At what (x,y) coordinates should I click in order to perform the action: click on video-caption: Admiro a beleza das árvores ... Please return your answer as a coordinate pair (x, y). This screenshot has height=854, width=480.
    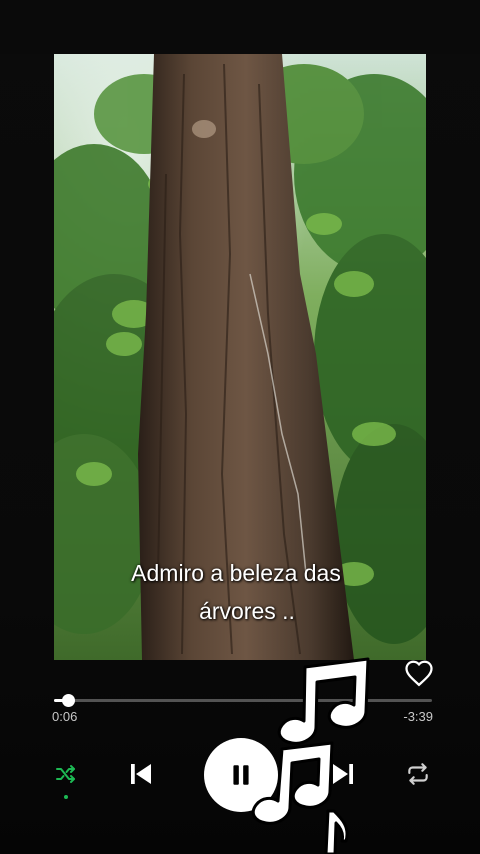
    Looking at the image, I should click on (240, 592).